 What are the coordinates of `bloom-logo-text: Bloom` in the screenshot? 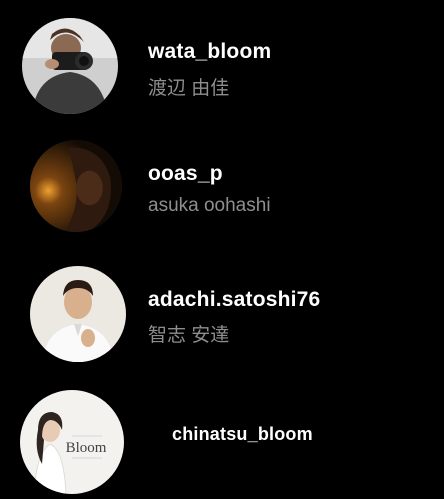 It's located at (86, 448).